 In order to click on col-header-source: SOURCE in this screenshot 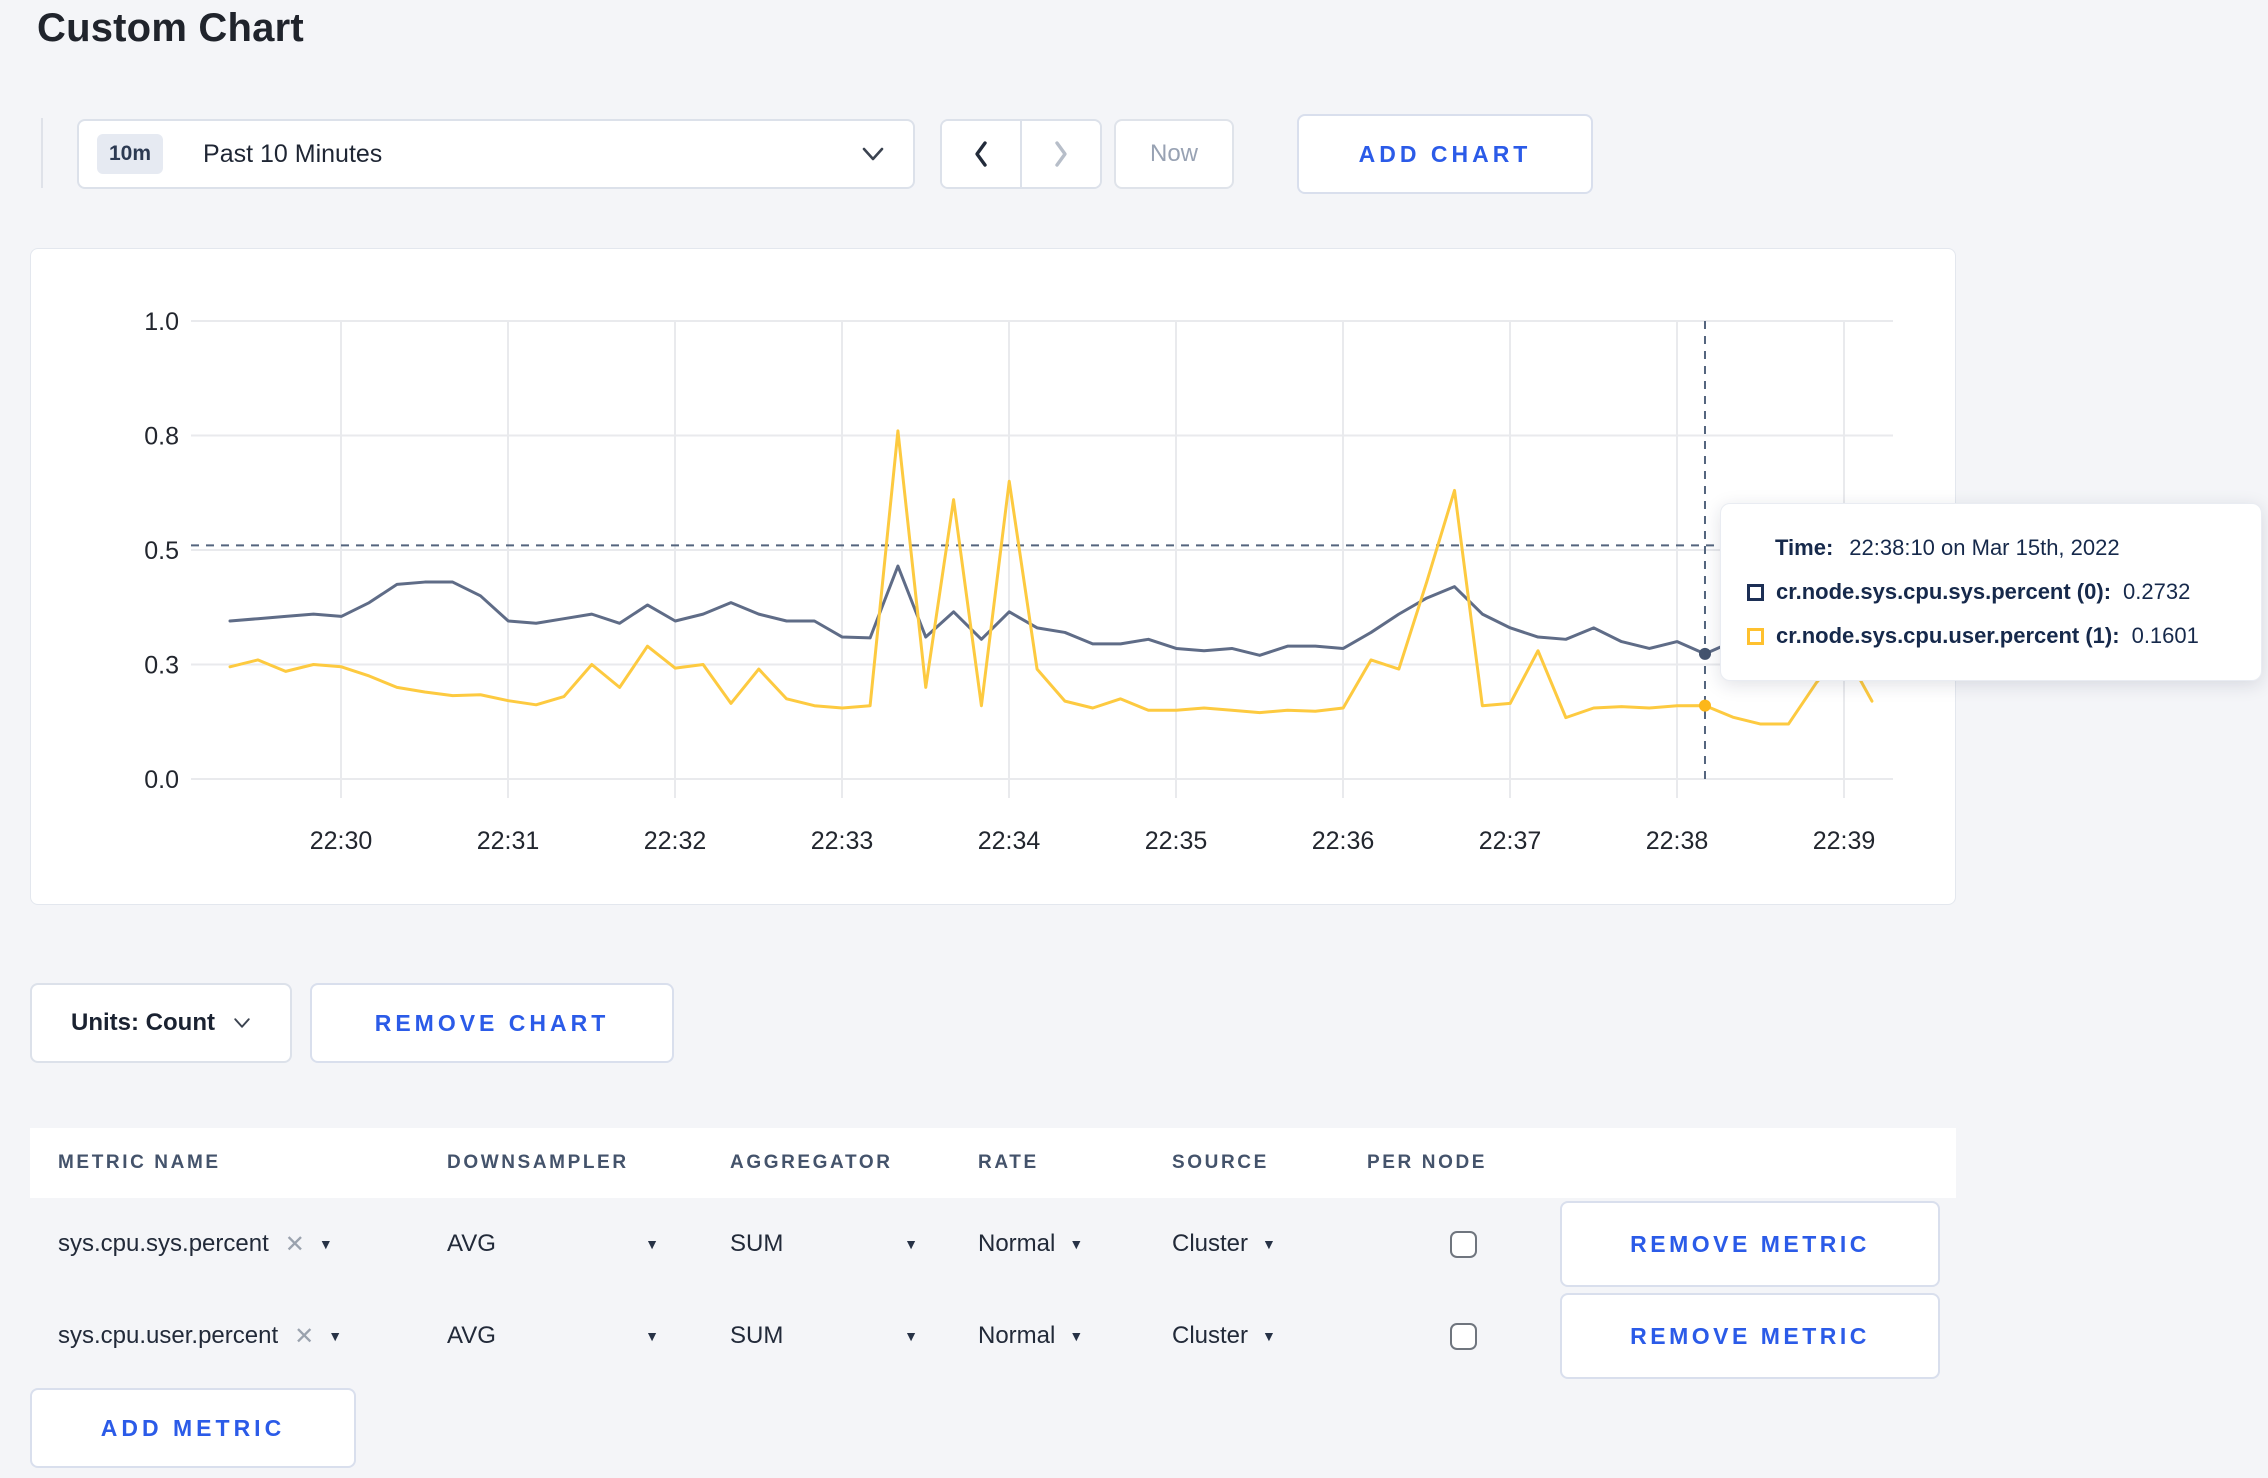, I will do `click(1220, 1162)`.